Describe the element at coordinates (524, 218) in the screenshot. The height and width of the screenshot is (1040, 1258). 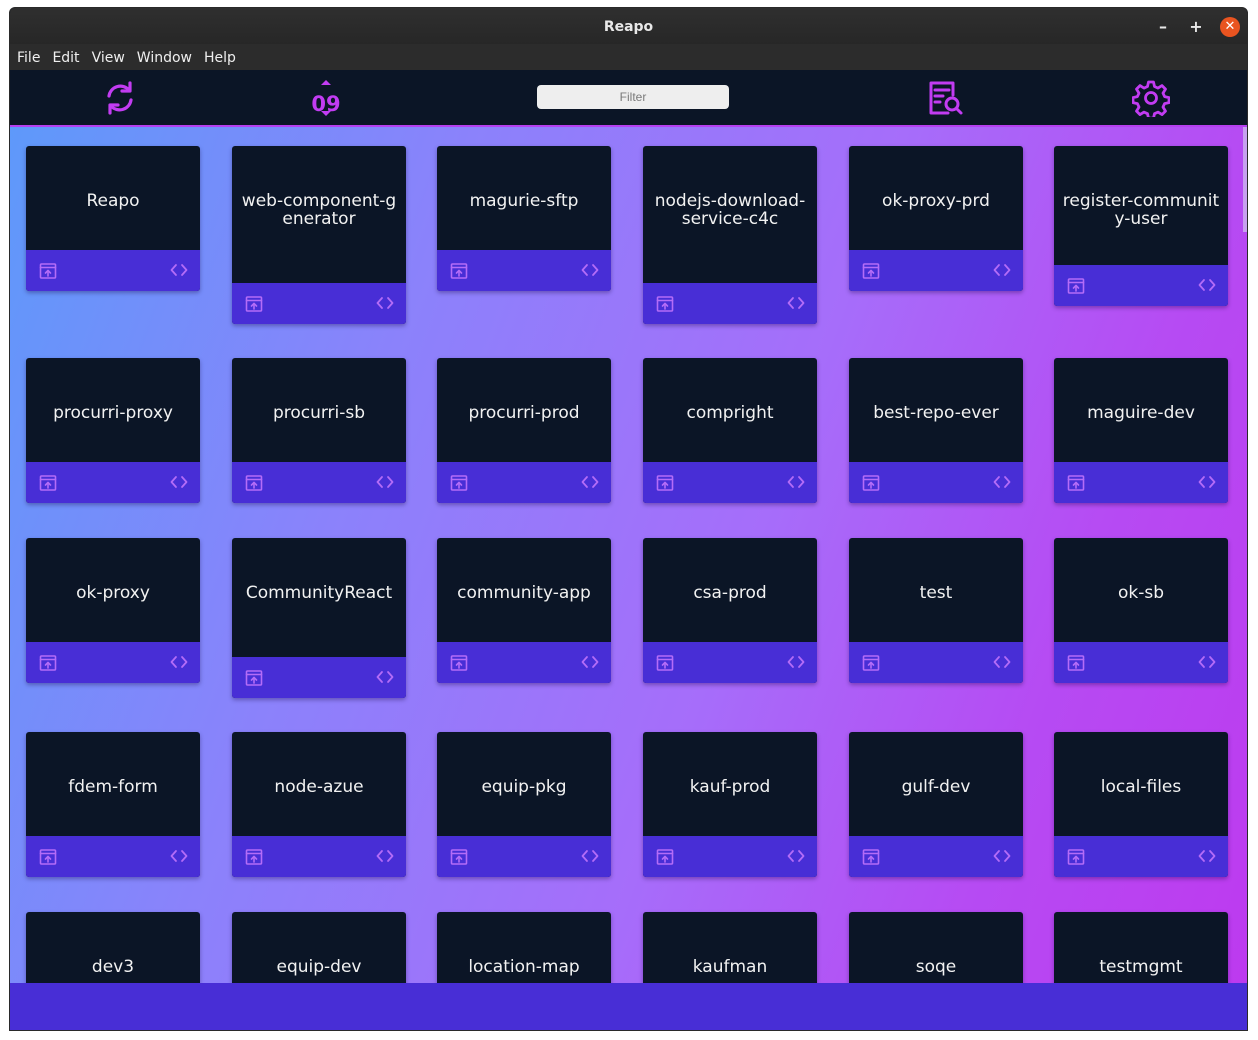
I see `repo-card: magurie-sftp` at that location.